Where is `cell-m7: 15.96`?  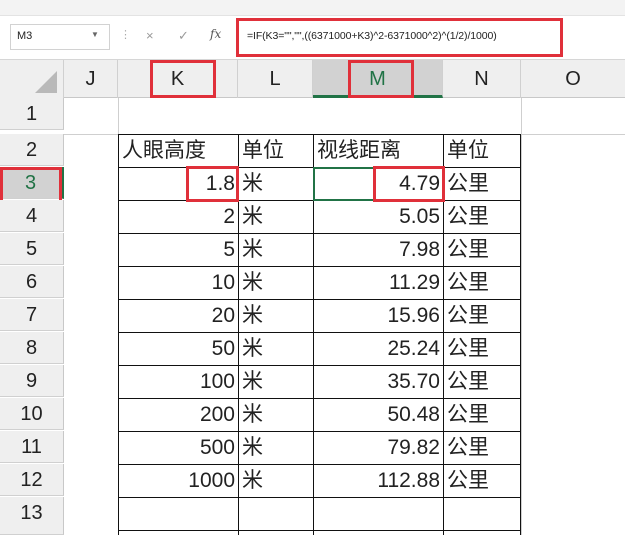
cell-m7: 15.96 is located at coordinates (378, 316).